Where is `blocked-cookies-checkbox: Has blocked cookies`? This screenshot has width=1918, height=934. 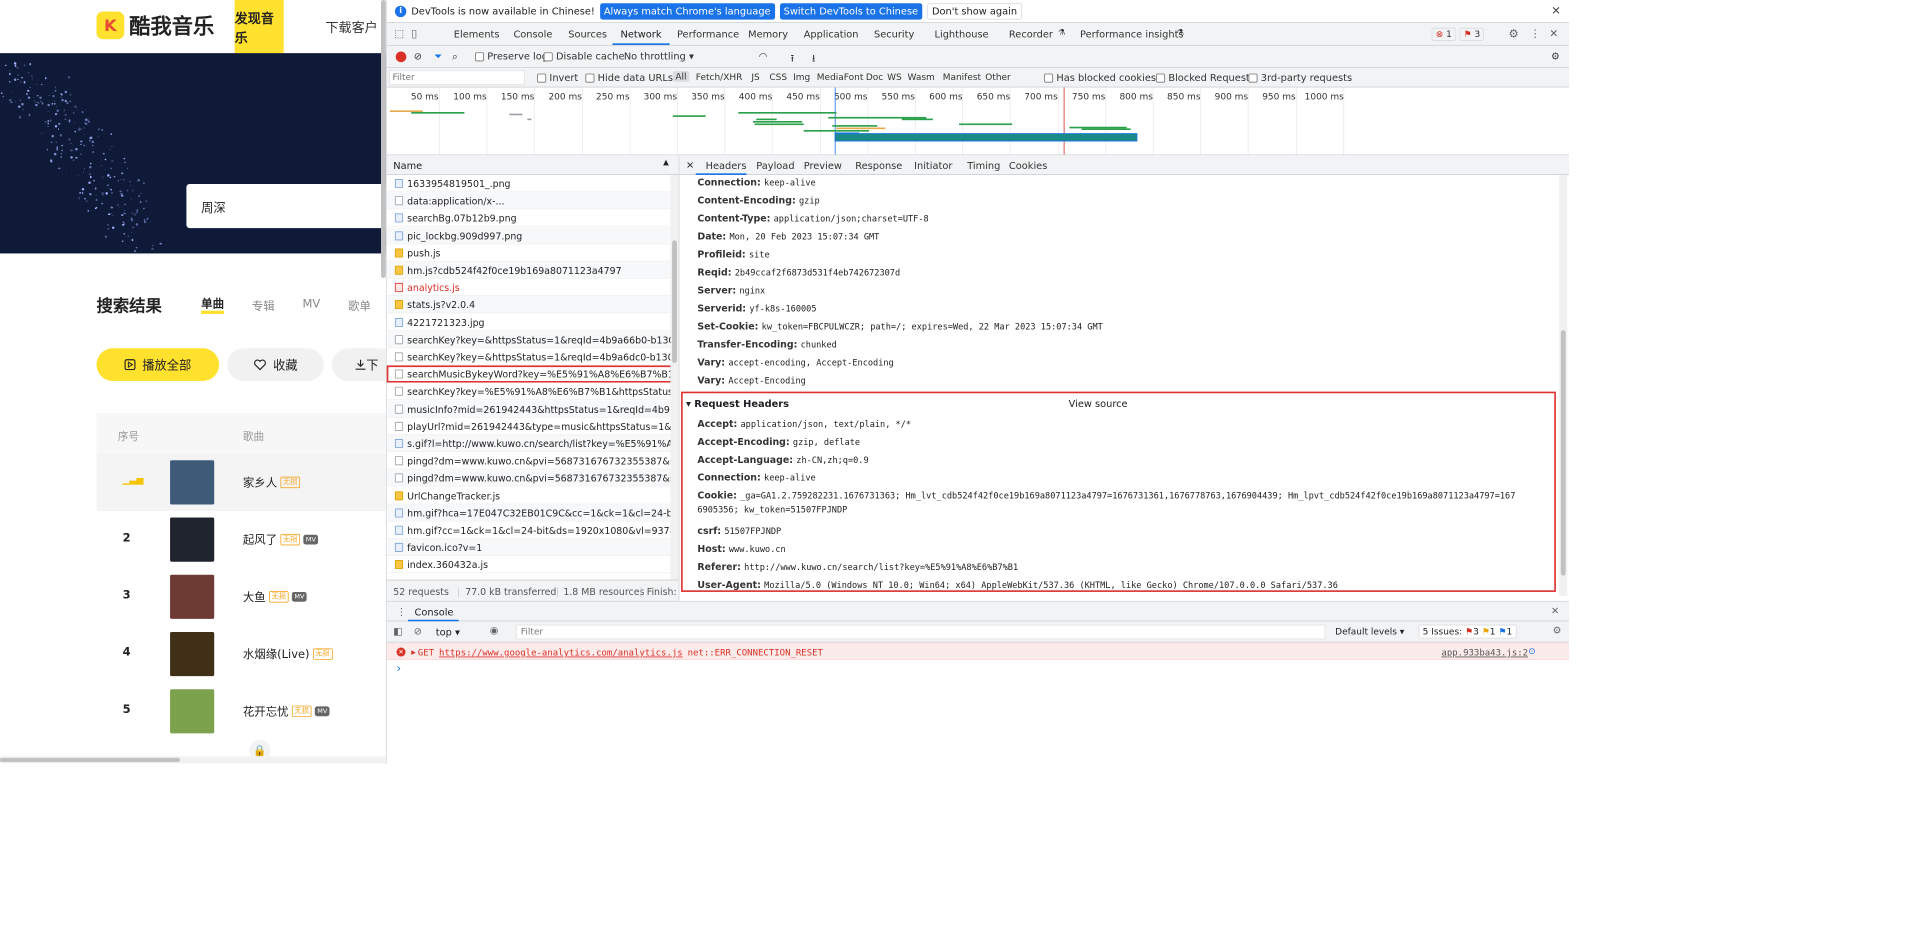
blocked-cookies-checkbox: Has blocked cookies is located at coordinates (1100, 77).